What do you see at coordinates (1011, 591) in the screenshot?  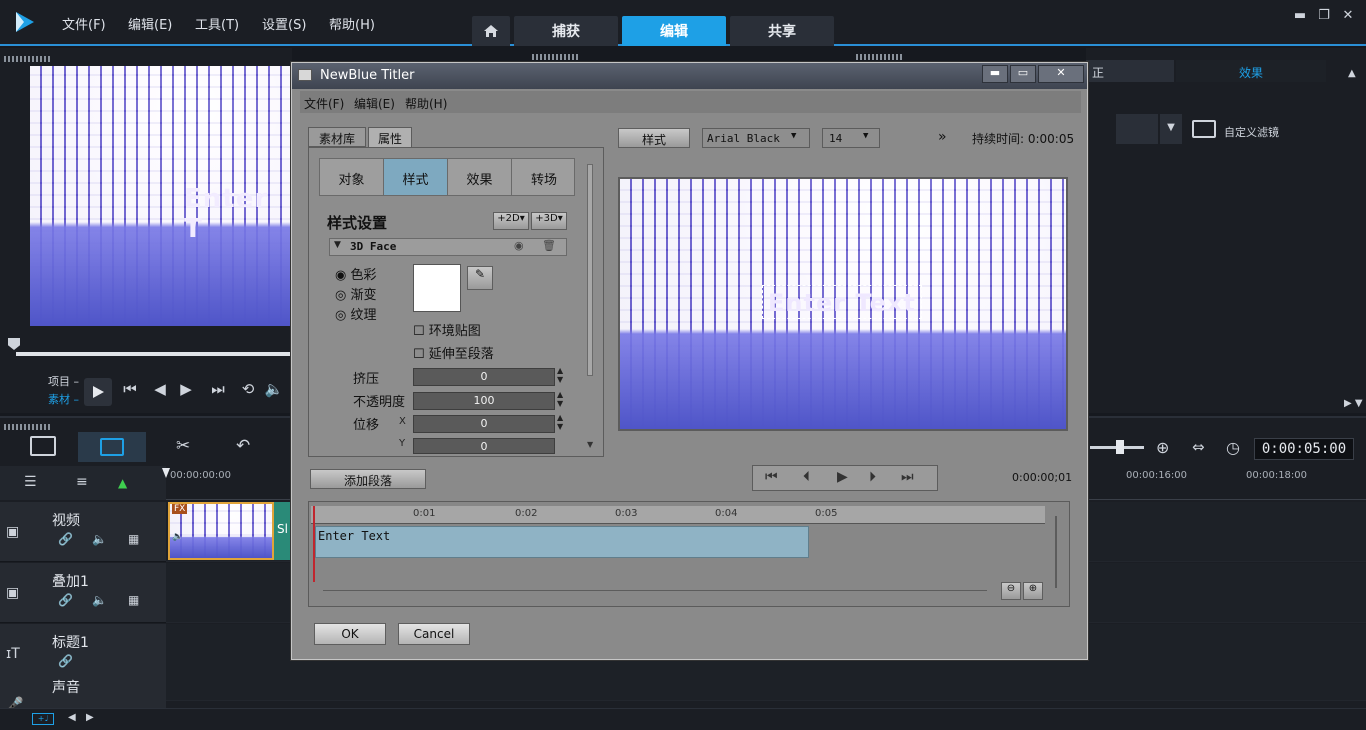 I see `zoom-out-icon: ⊖` at bounding box center [1011, 591].